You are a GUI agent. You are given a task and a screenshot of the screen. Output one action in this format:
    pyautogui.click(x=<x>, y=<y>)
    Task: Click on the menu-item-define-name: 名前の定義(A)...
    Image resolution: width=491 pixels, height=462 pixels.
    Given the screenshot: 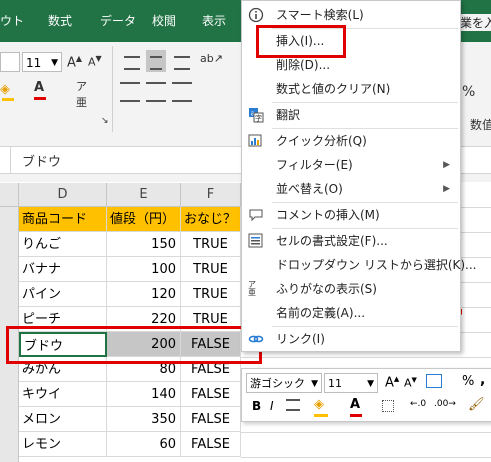 What is the action you would take?
    pyautogui.click(x=351, y=313)
    